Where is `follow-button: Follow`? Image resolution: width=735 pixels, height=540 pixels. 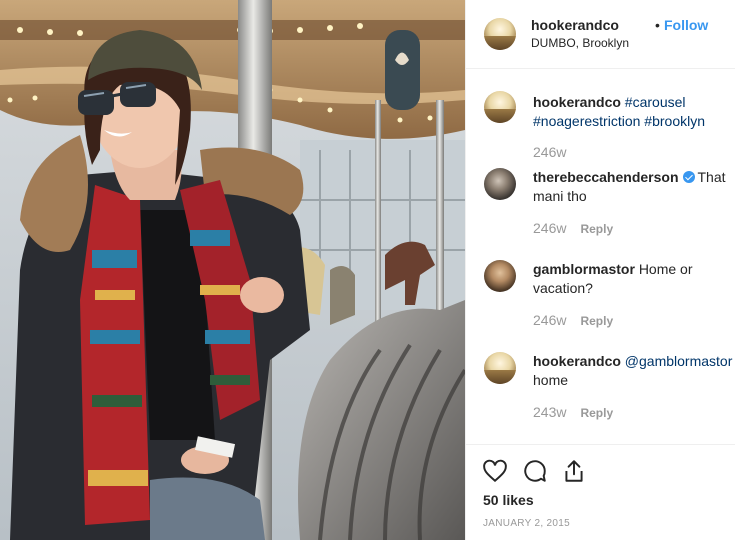
follow-button: Follow is located at coordinates (686, 25).